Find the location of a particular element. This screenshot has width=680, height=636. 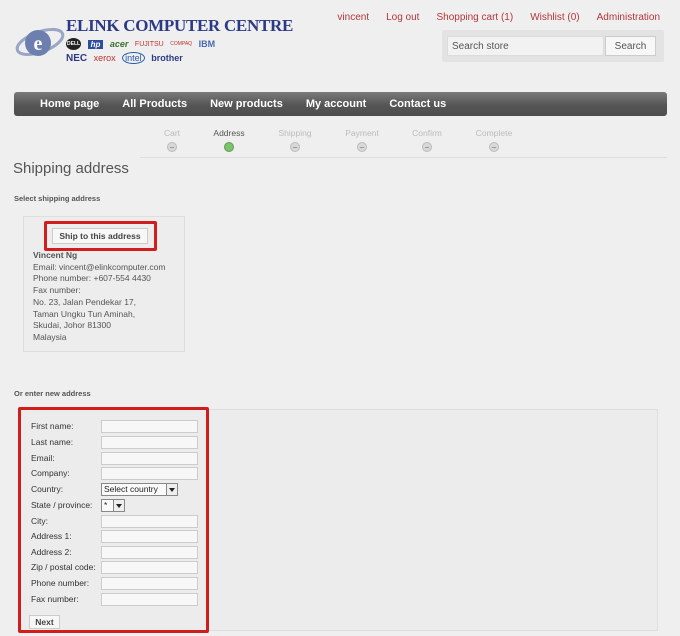

address-phone: Phone number: +607-554 4430 is located at coordinates (92, 278).